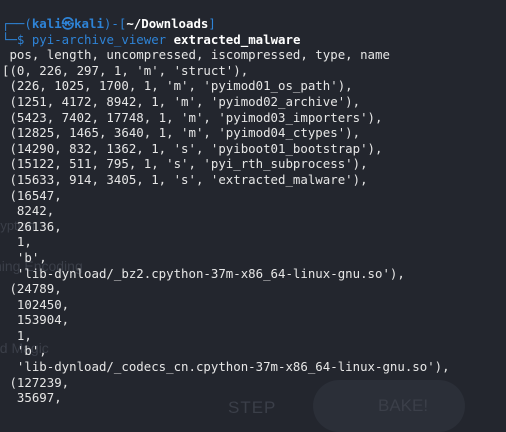 The width and height of the screenshot is (506, 432). What do you see at coordinates (36, 320) in the screenshot?
I see `output-line: 153904,` at bounding box center [36, 320].